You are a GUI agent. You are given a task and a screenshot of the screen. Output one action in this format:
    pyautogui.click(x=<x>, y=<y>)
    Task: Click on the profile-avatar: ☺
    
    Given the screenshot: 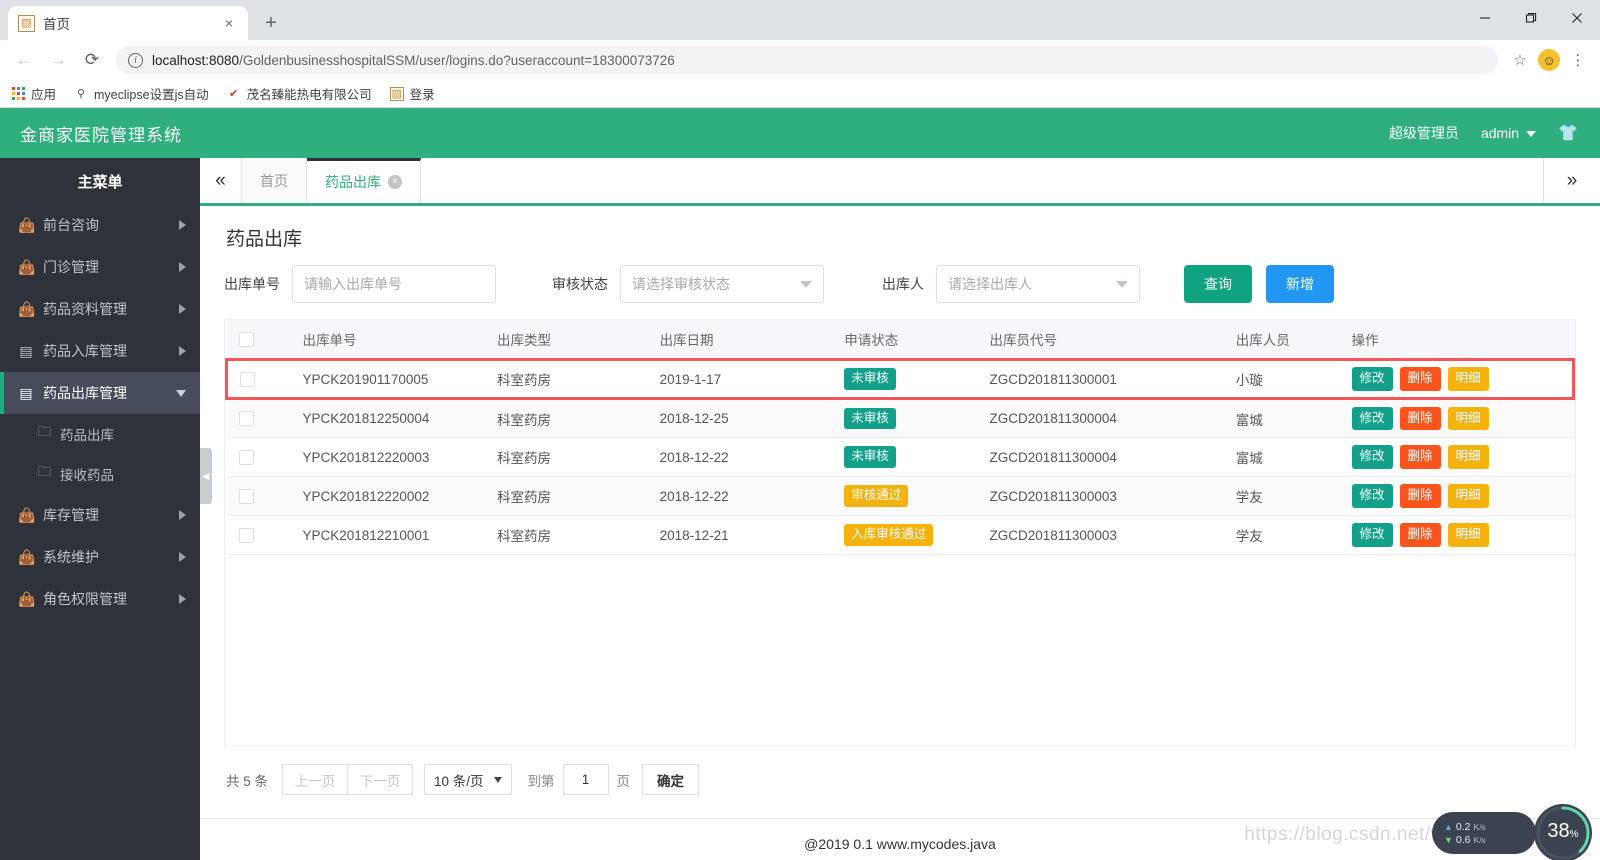 What is the action you would take?
    pyautogui.click(x=1549, y=60)
    